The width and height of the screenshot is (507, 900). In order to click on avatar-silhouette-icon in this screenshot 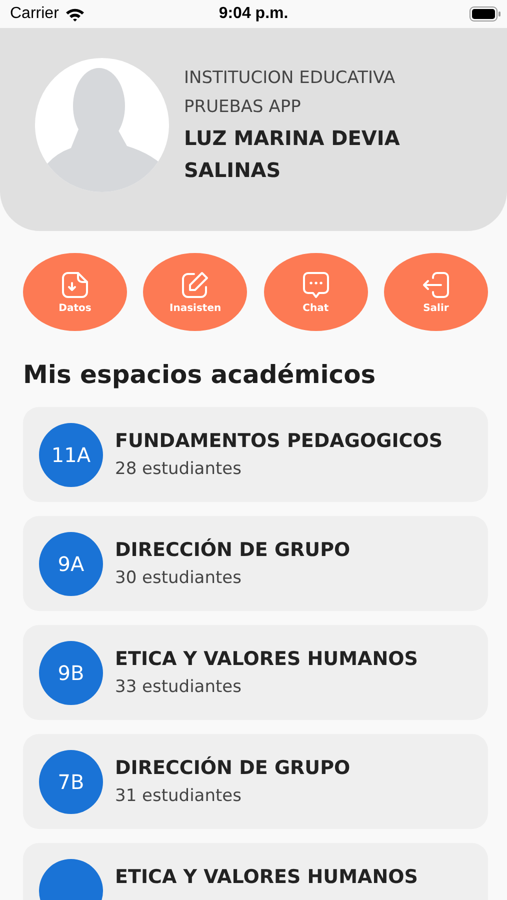, I will do `click(102, 125)`.